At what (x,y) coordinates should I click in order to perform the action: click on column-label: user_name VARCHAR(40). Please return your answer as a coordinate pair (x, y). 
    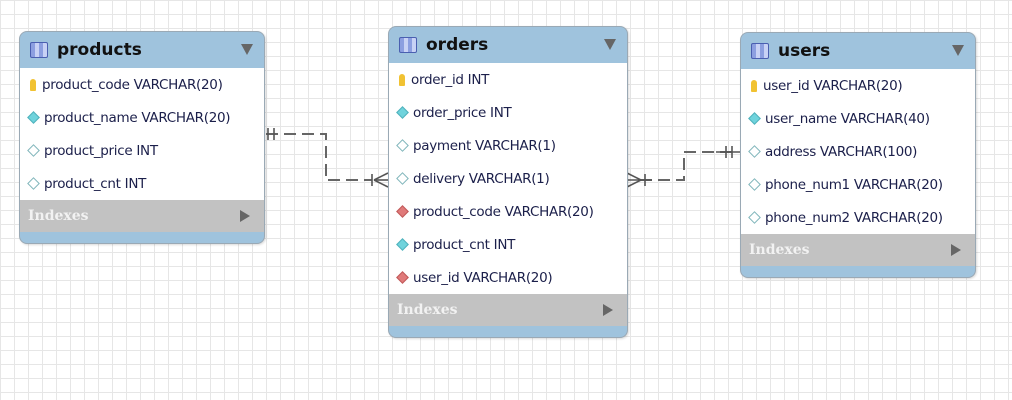
    Looking at the image, I should click on (847, 118).